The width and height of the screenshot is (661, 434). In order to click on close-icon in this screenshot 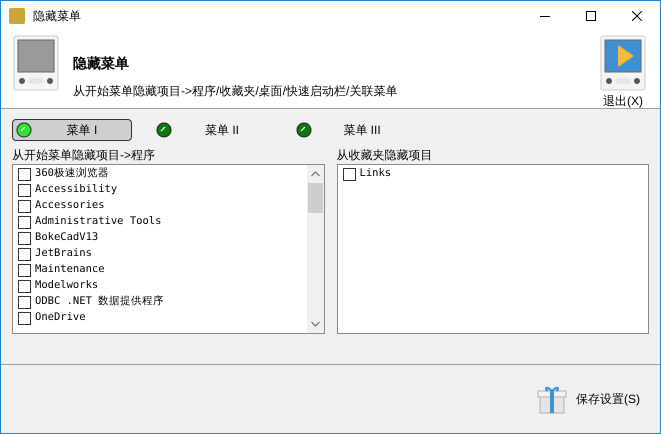, I will do `click(637, 16)`.